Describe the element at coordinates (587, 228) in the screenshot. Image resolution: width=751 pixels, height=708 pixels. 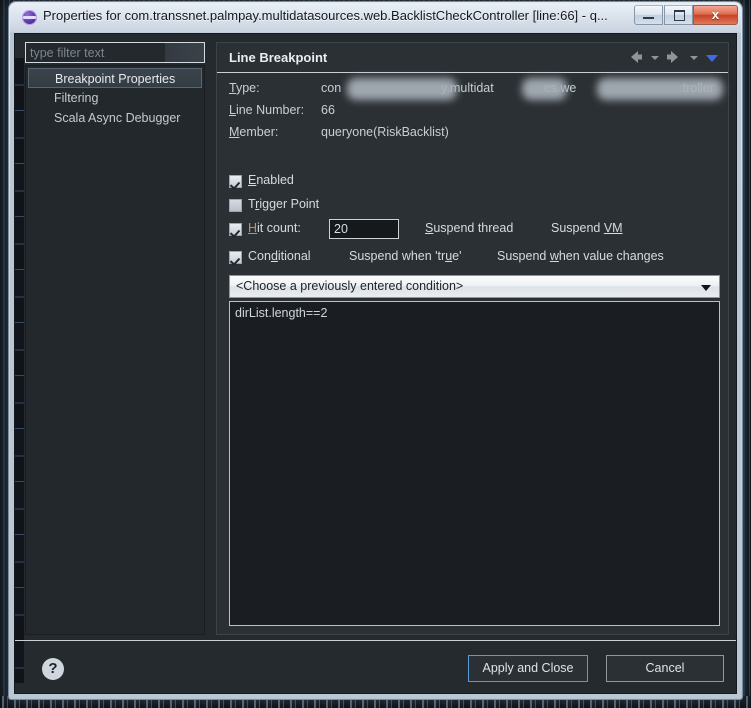
I see `suspend-vm-radio: Suspend VM` at that location.